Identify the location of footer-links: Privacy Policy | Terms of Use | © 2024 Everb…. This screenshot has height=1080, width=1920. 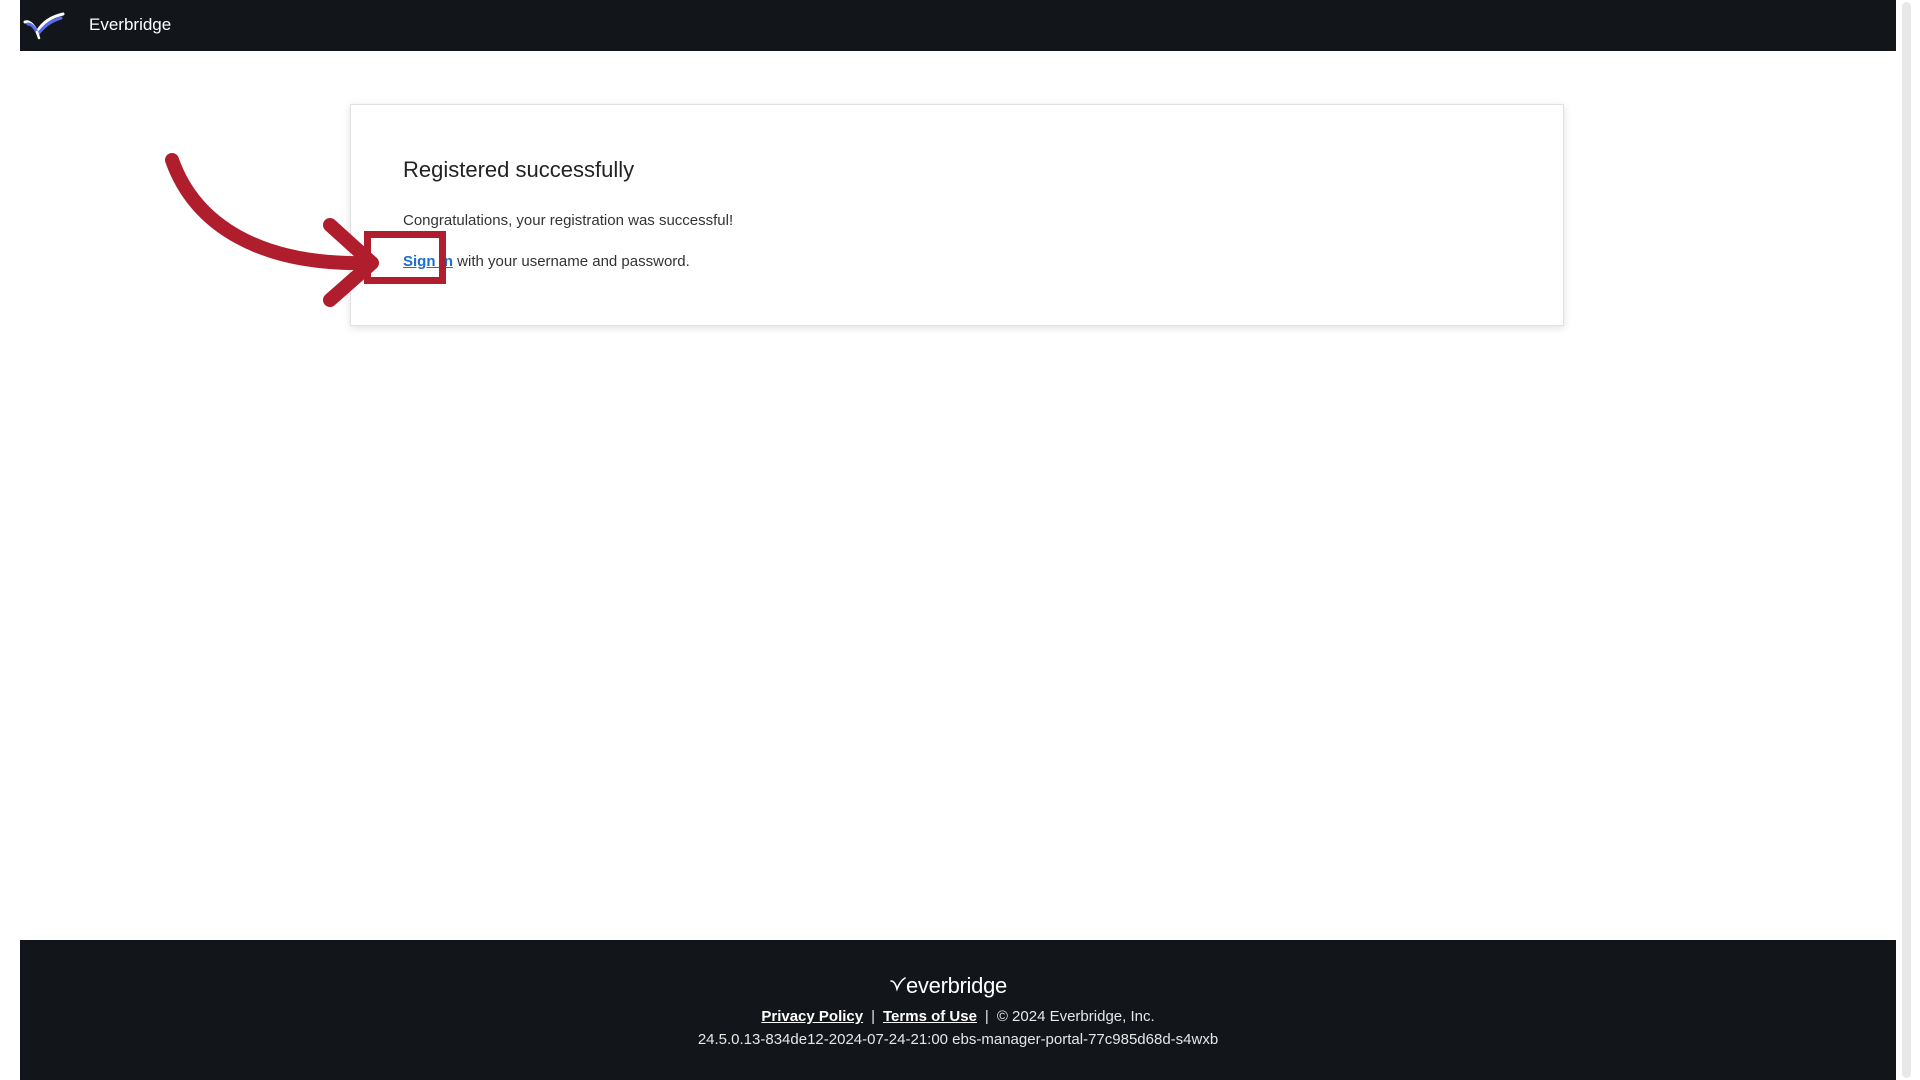
(958, 1017).